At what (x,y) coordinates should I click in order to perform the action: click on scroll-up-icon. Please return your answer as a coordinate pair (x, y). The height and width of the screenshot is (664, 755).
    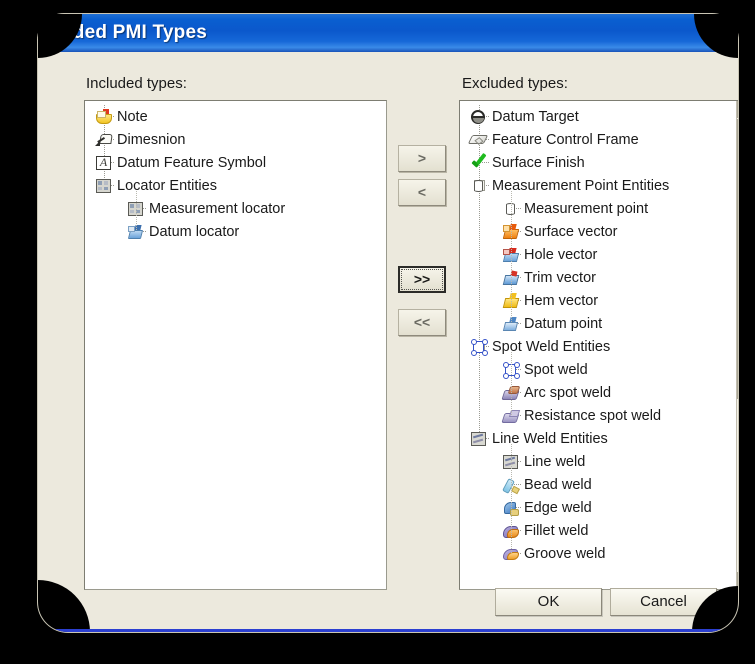
    Looking at the image, I should click on (737, 109).